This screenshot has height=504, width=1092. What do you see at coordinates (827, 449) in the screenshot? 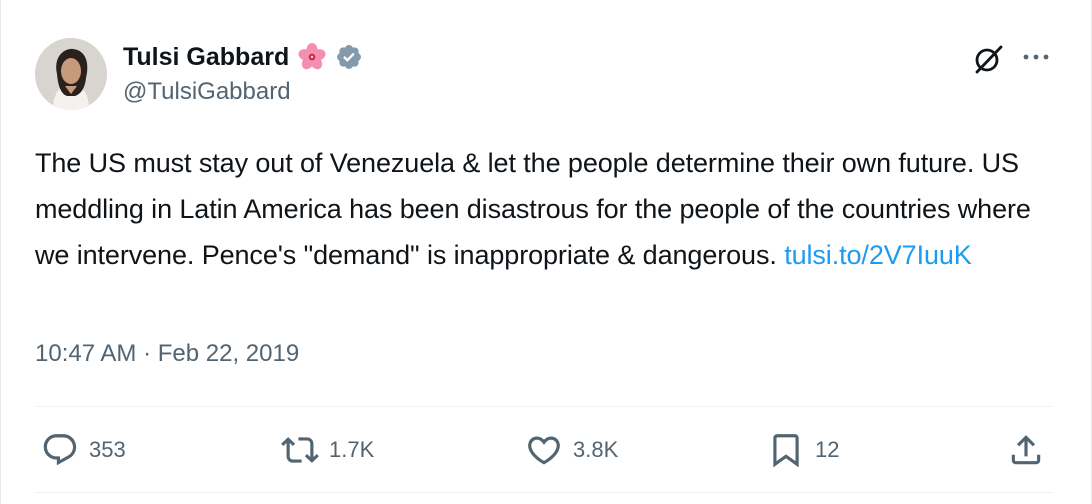
I see `bookmark-count: 12` at bounding box center [827, 449].